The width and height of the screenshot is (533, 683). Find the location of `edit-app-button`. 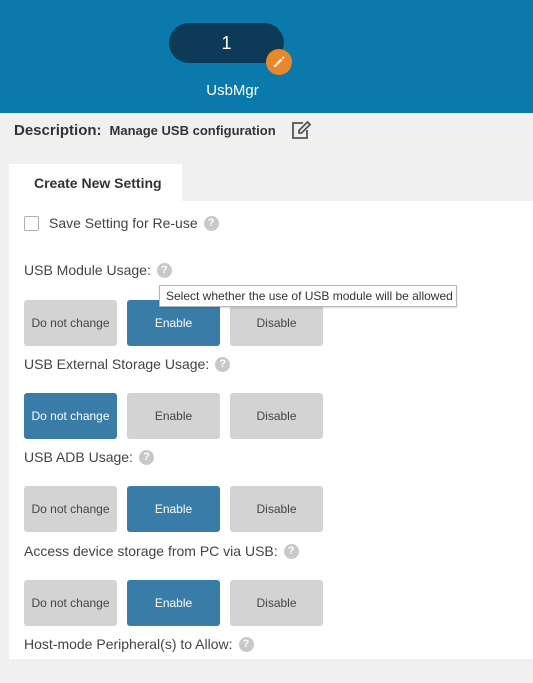

edit-app-button is located at coordinates (279, 62).